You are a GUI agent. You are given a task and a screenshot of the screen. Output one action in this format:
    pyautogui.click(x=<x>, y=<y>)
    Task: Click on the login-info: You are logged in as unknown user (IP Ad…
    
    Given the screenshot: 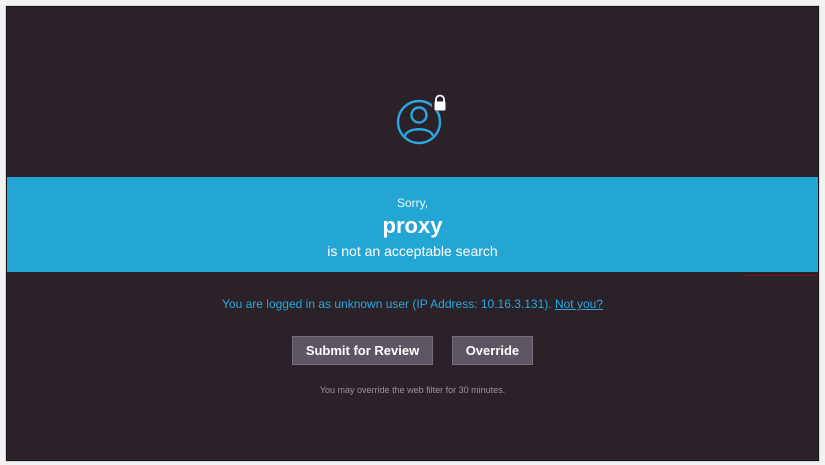 What is the action you would take?
    pyautogui.click(x=412, y=304)
    